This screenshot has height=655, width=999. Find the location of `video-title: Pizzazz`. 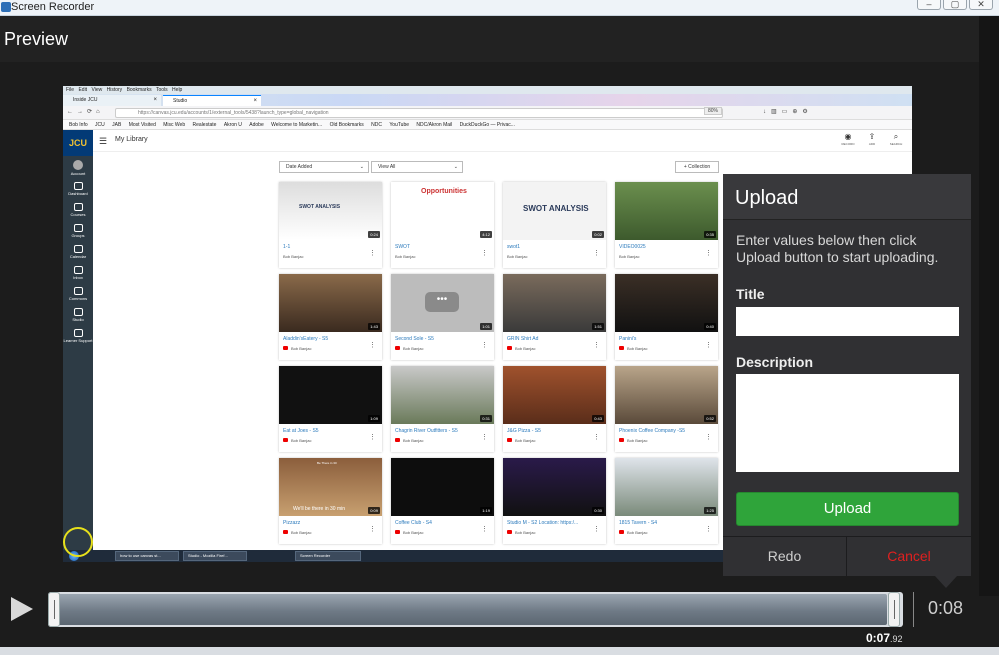

video-title: Pizzazz is located at coordinates (326, 523).